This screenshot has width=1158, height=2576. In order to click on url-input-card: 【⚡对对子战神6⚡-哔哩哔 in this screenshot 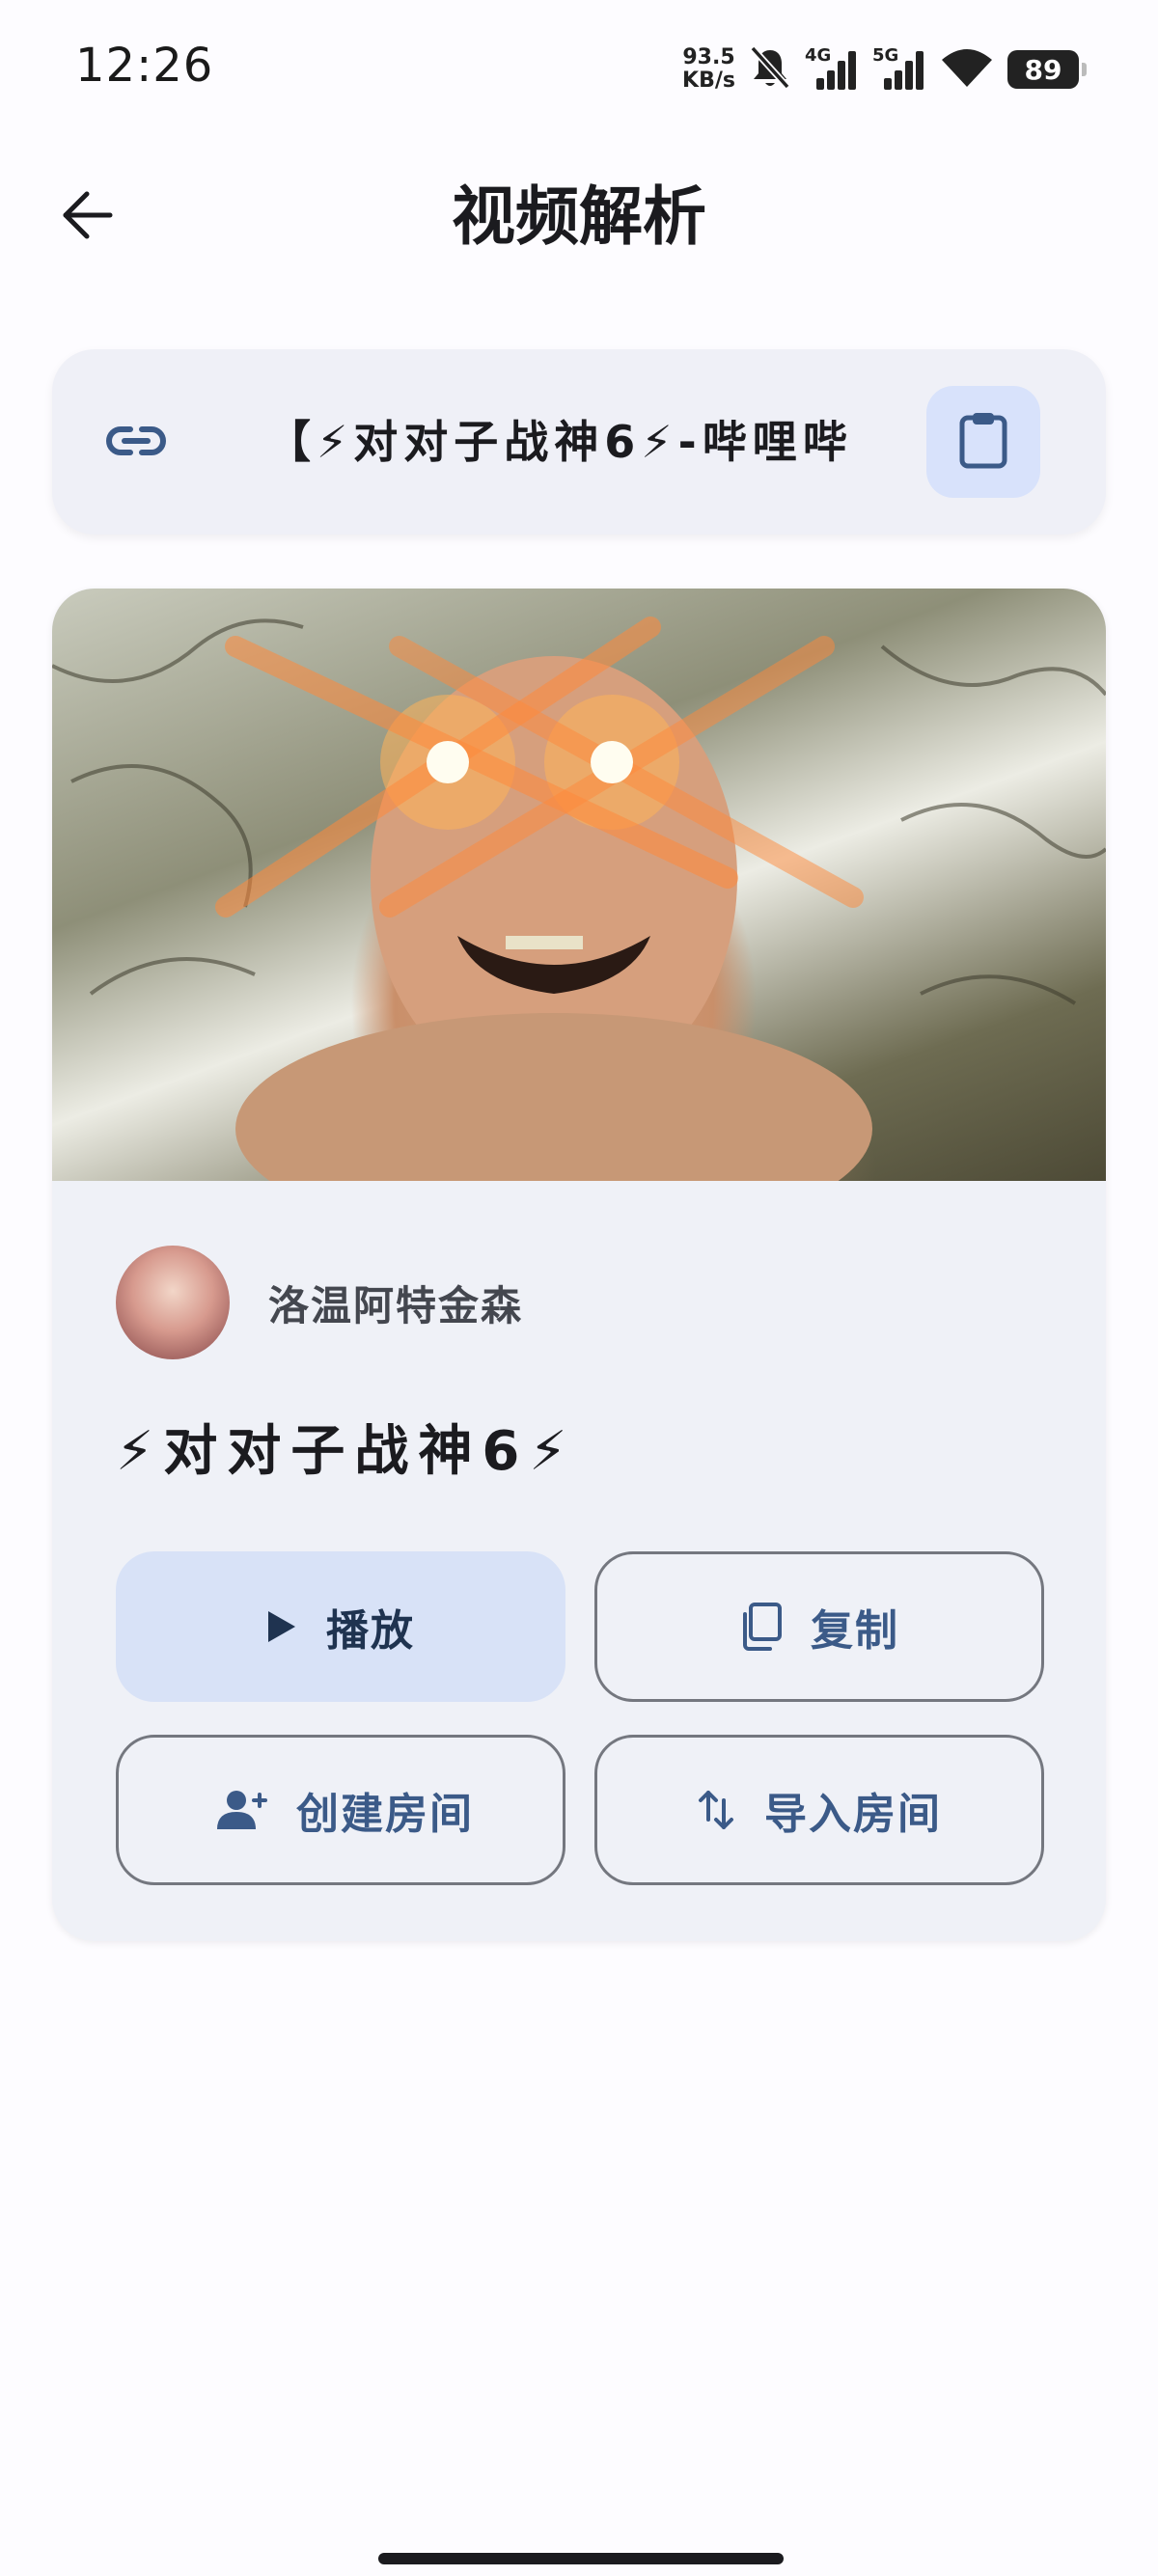, I will do `click(579, 441)`.